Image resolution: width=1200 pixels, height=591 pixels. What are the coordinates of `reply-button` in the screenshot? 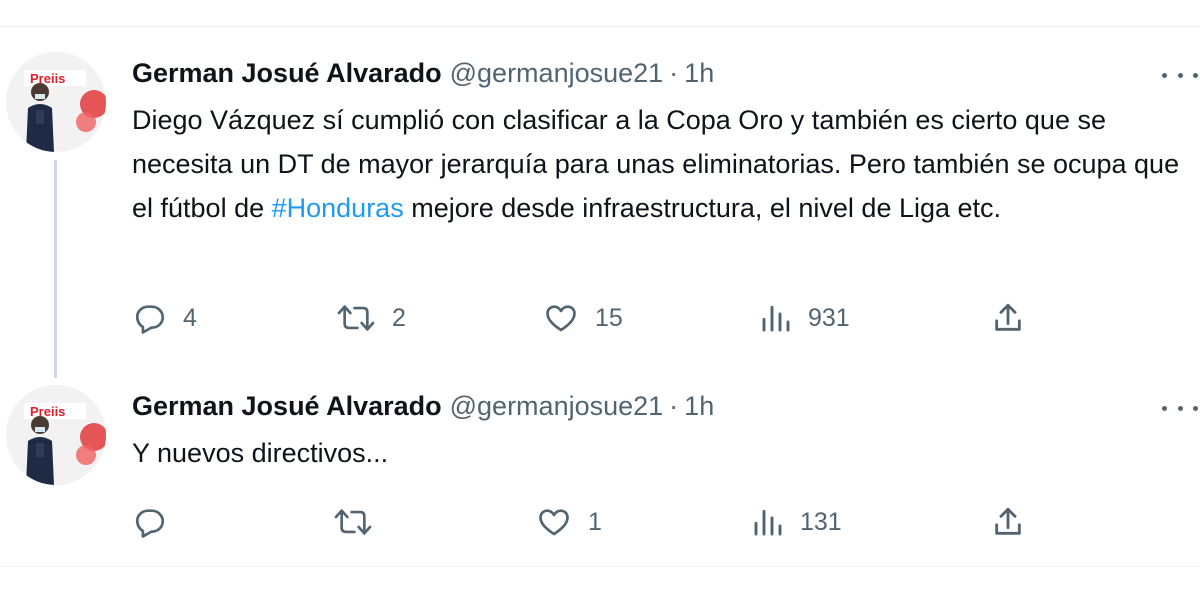 It's located at (158, 522).